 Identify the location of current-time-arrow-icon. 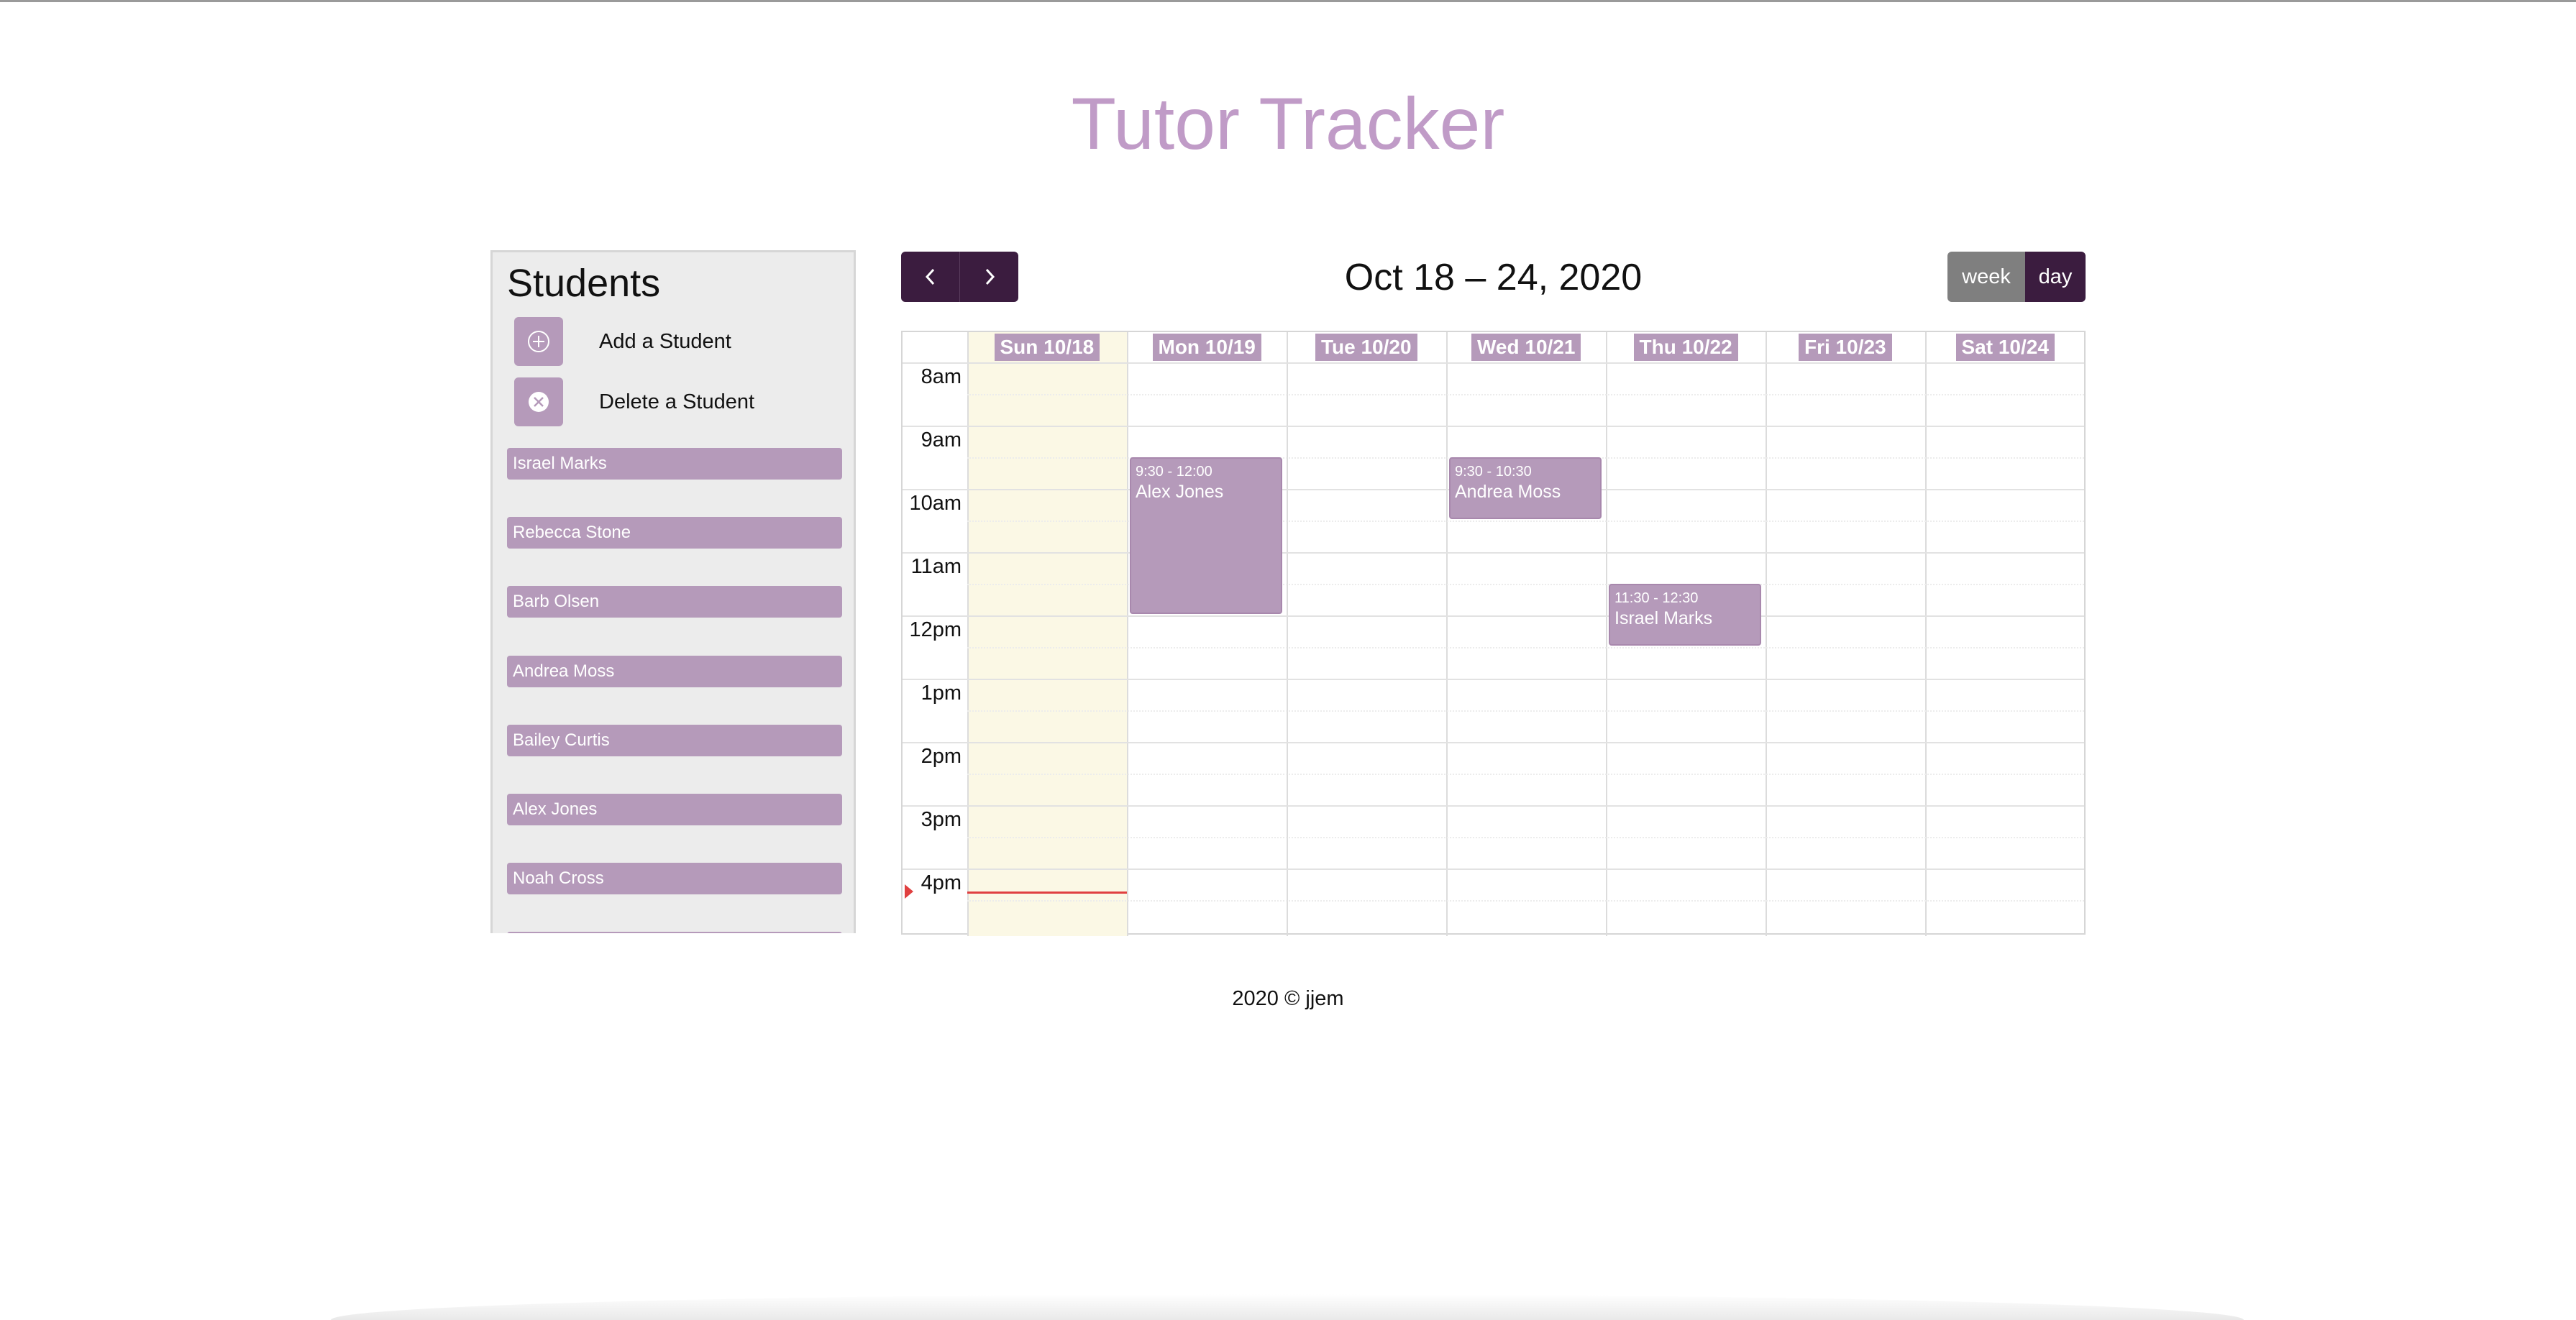
(909, 891).